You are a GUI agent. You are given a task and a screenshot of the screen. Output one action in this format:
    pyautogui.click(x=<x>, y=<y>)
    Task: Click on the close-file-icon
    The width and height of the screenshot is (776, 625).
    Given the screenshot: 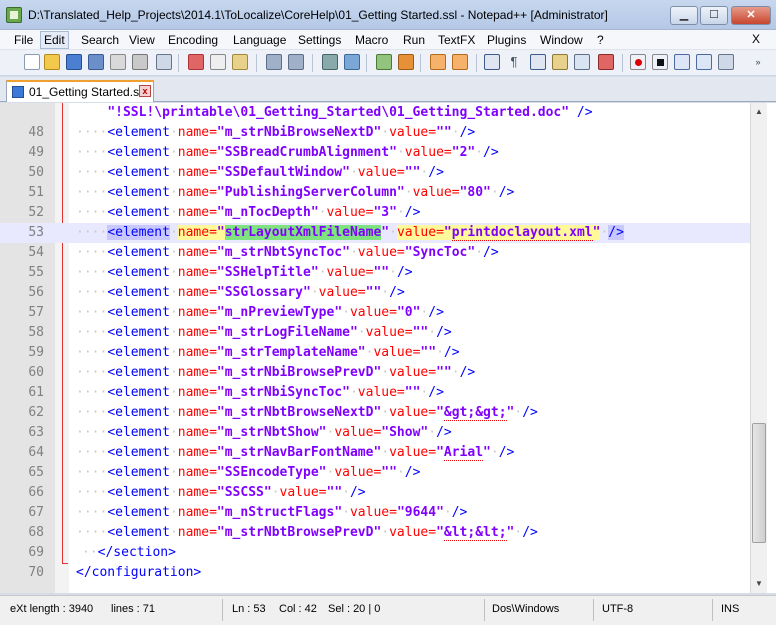 What is the action you would take?
    pyautogui.click(x=118, y=62)
    